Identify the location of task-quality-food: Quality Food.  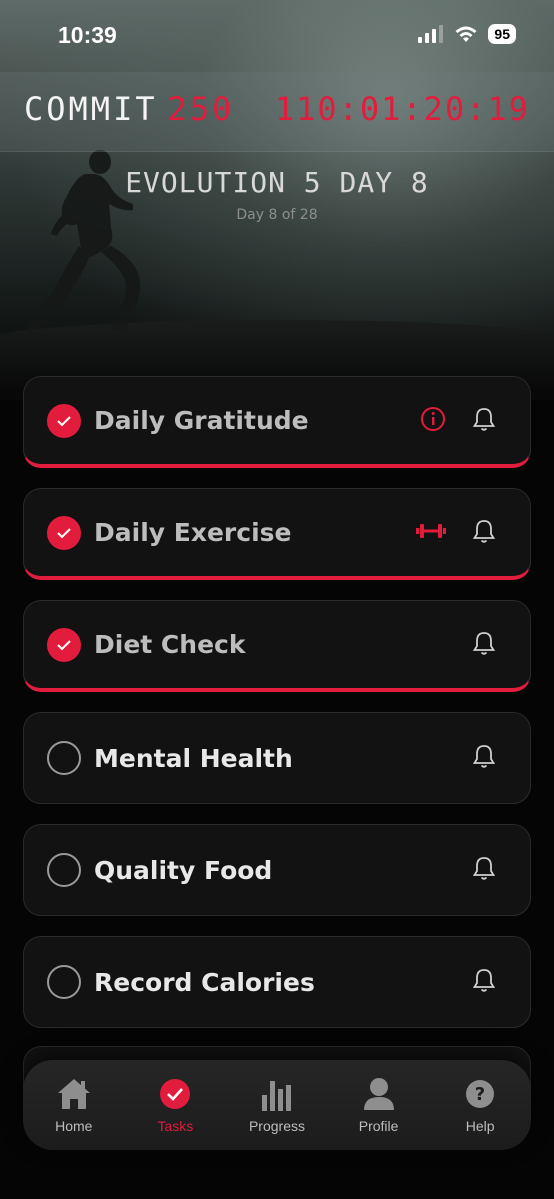
(277, 870).